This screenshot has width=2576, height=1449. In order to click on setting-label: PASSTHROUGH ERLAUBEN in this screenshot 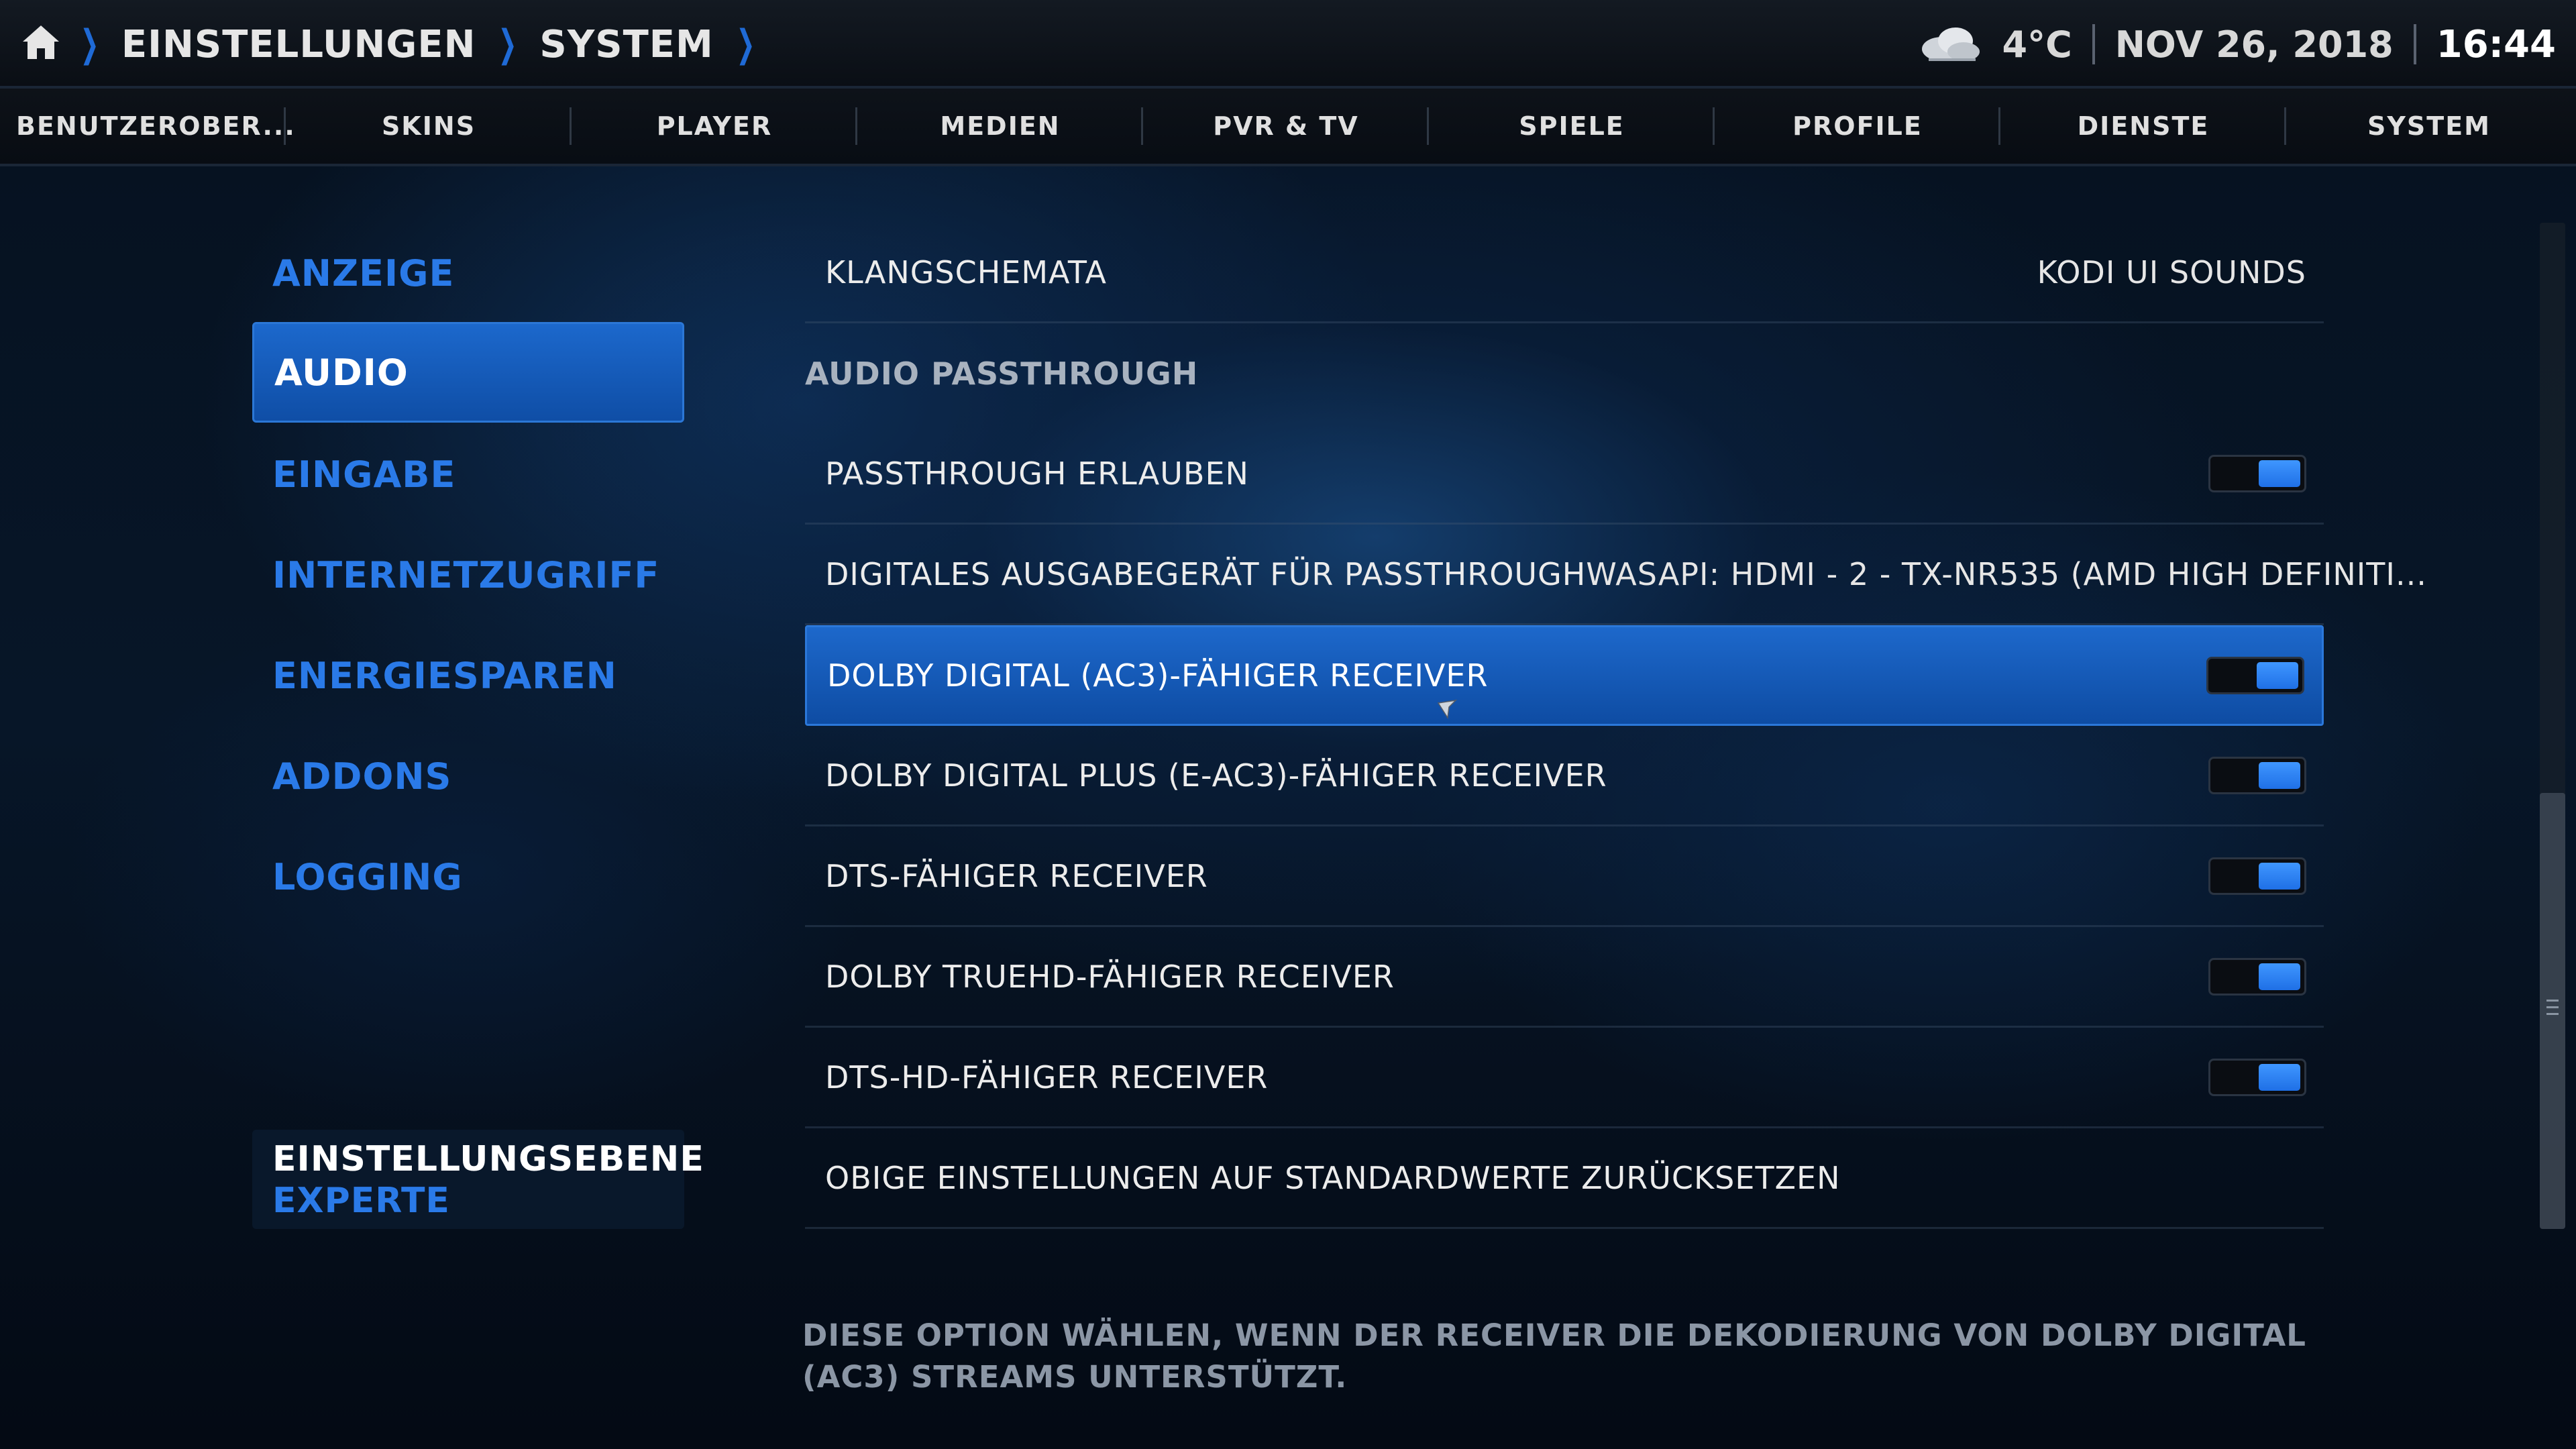, I will do `click(1037, 473)`.